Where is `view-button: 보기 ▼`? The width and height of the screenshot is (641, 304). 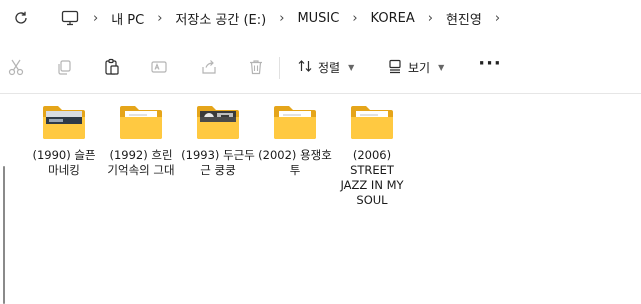 view-button: 보기 ▼ is located at coordinates (415, 67).